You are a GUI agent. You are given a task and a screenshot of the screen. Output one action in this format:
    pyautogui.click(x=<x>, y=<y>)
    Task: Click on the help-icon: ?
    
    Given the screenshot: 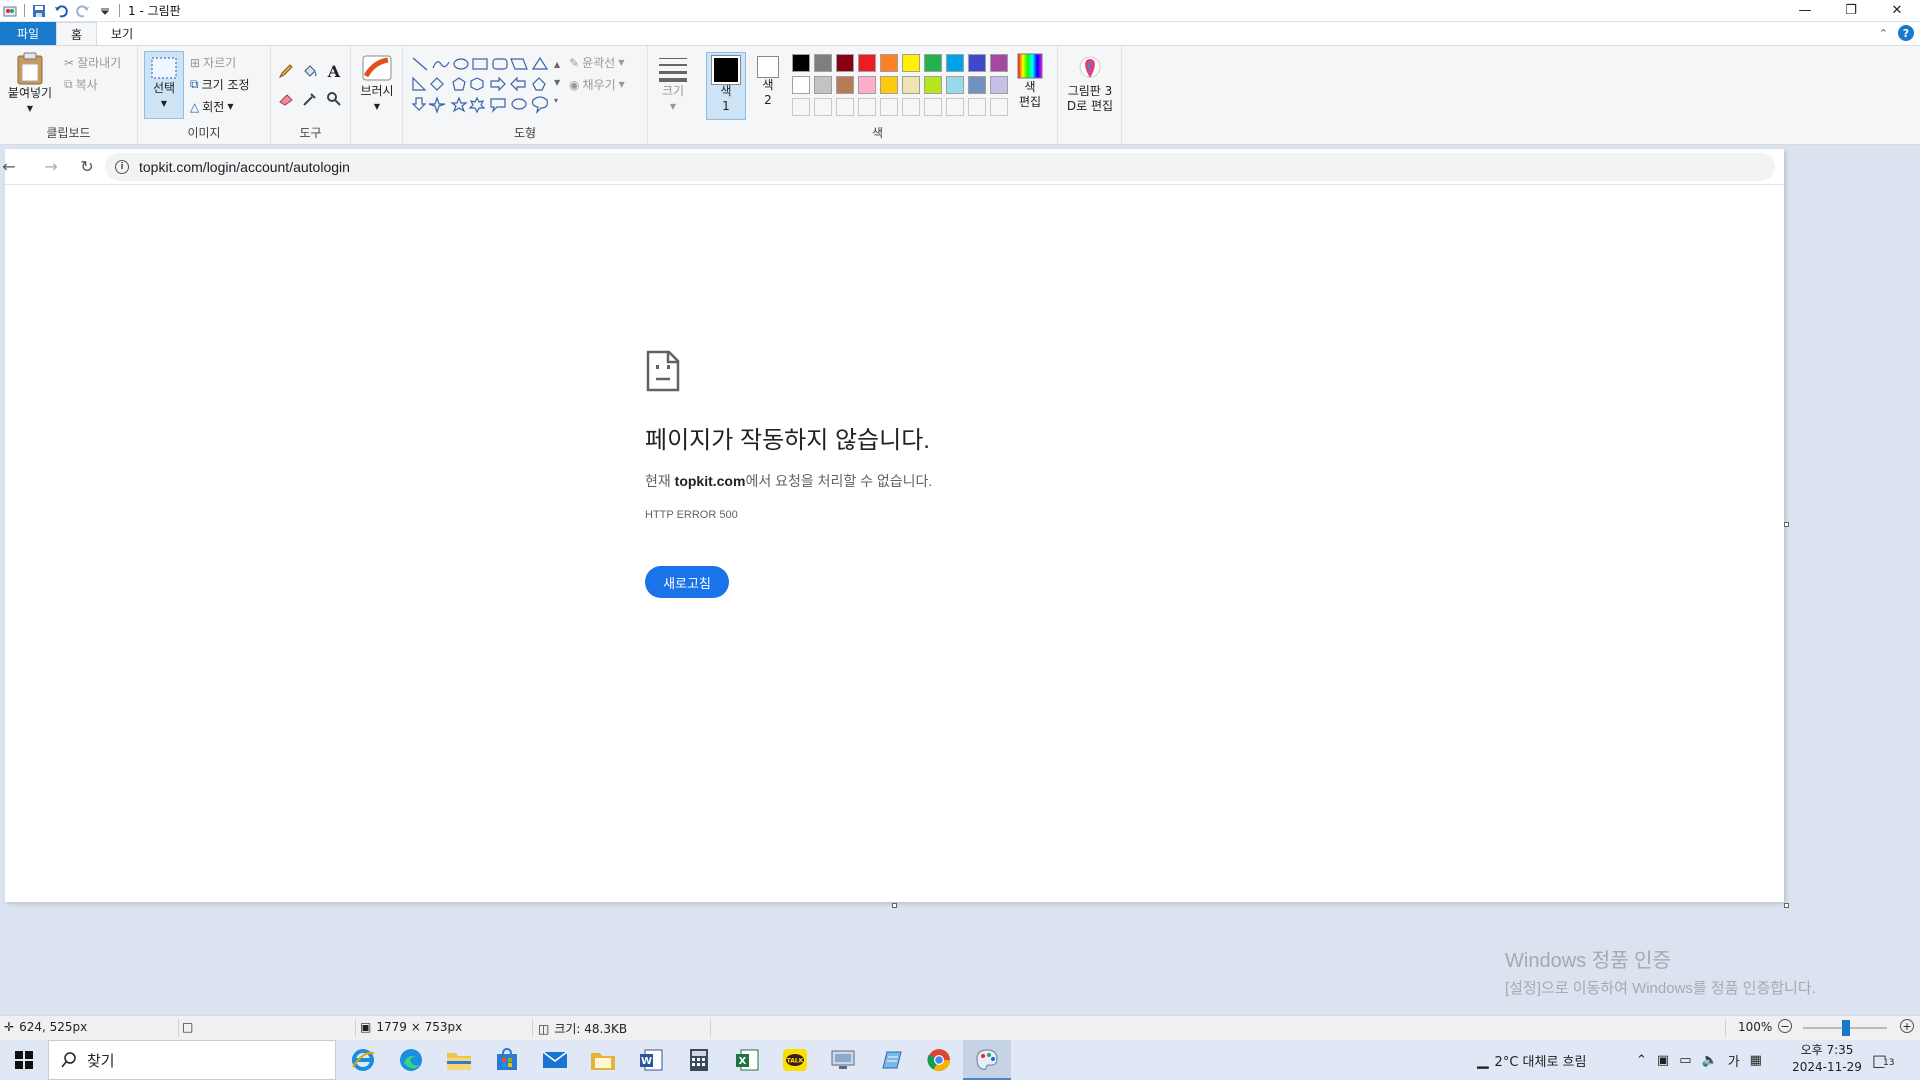 What is the action you would take?
    pyautogui.click(x=1906, y=33)
    